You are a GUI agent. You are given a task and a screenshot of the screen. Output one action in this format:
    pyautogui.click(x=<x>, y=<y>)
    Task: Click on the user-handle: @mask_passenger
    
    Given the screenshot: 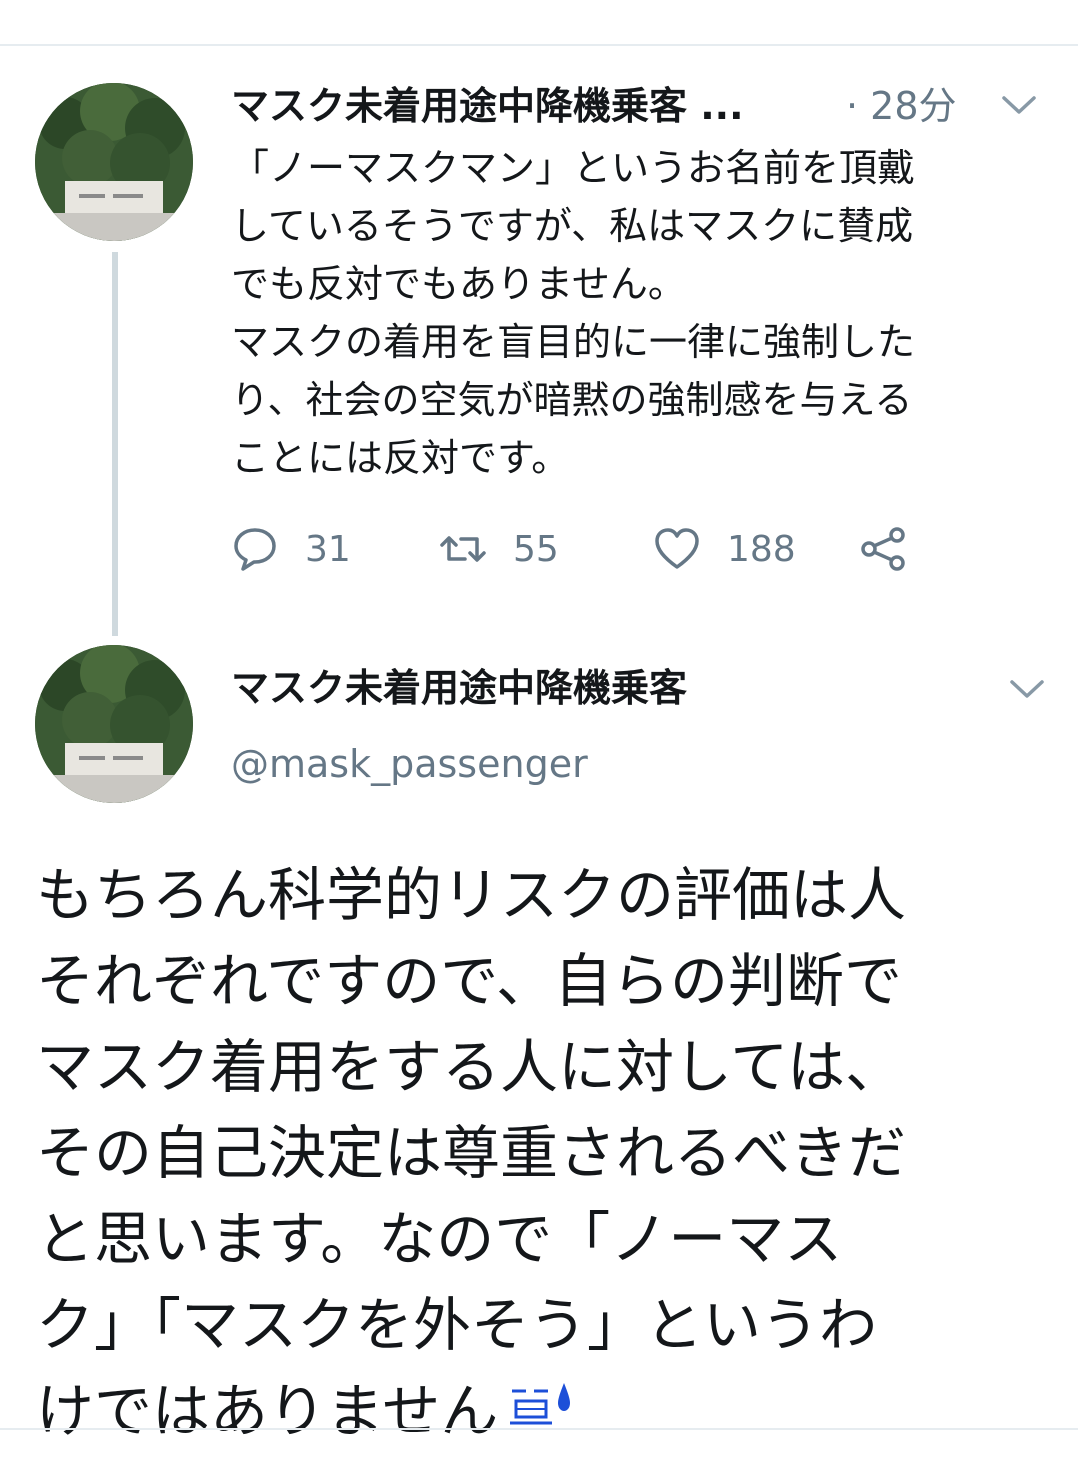 What is the action you would take?
    pyautogui.click(x=409, y=764)
    